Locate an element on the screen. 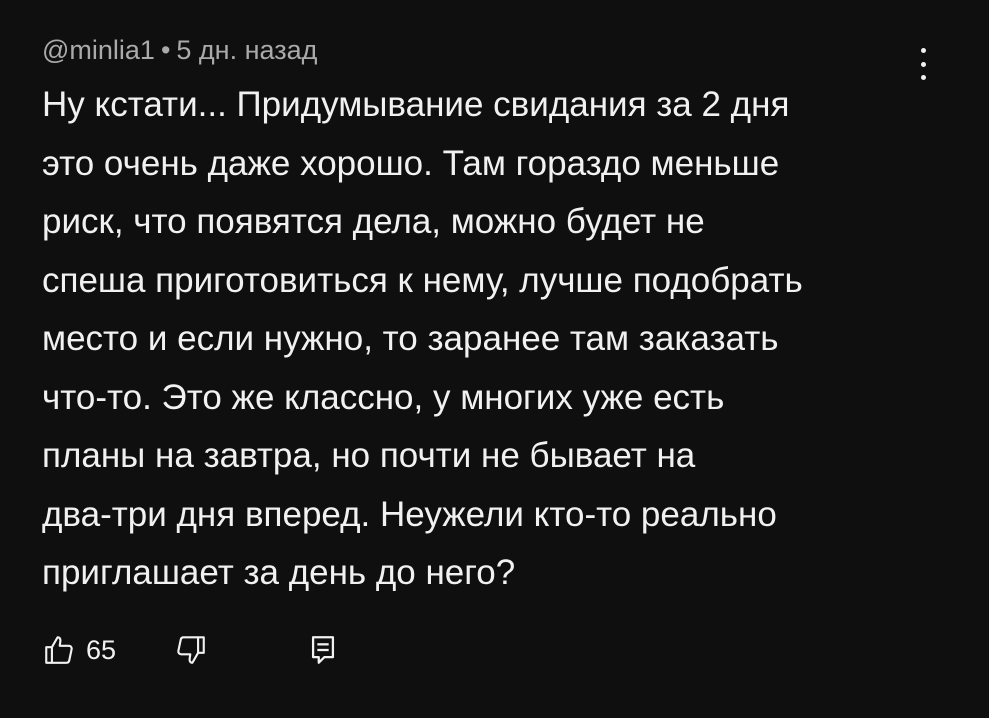 The image size is (989, 718). comment-actions: 65 is located at coordinates (190, 650).